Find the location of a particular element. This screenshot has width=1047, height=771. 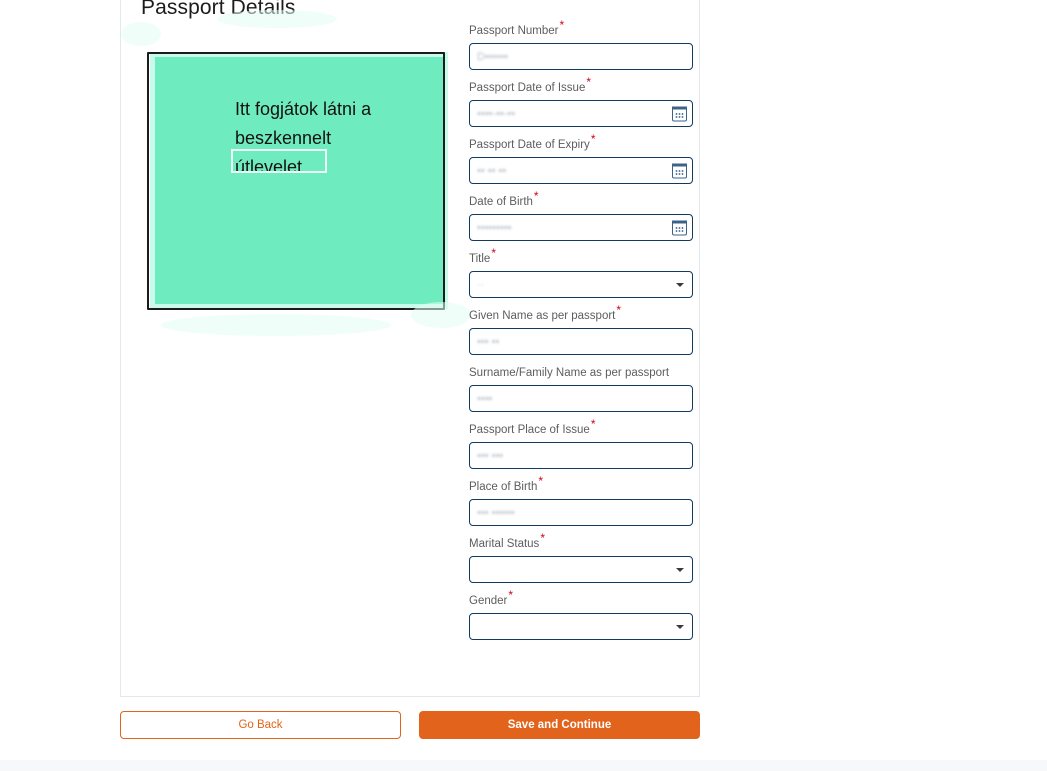

field-passport-place-of-issue: Passport Place of Issue* ••• ••• is located at coordinates (581, 443).